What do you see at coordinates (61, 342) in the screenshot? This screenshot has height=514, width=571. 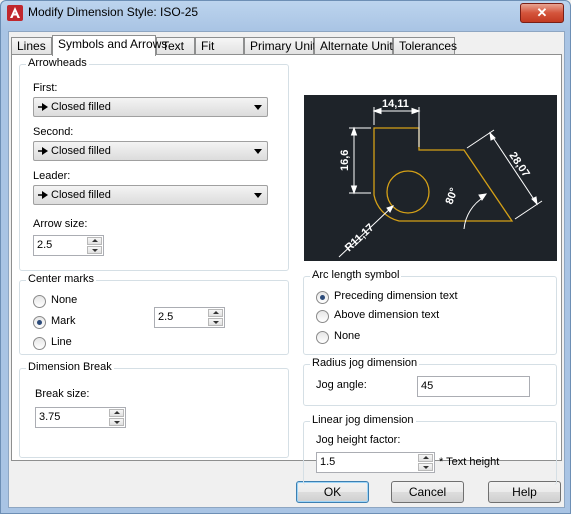 I see `radio-label: Line` at bounding box center [61, 342].